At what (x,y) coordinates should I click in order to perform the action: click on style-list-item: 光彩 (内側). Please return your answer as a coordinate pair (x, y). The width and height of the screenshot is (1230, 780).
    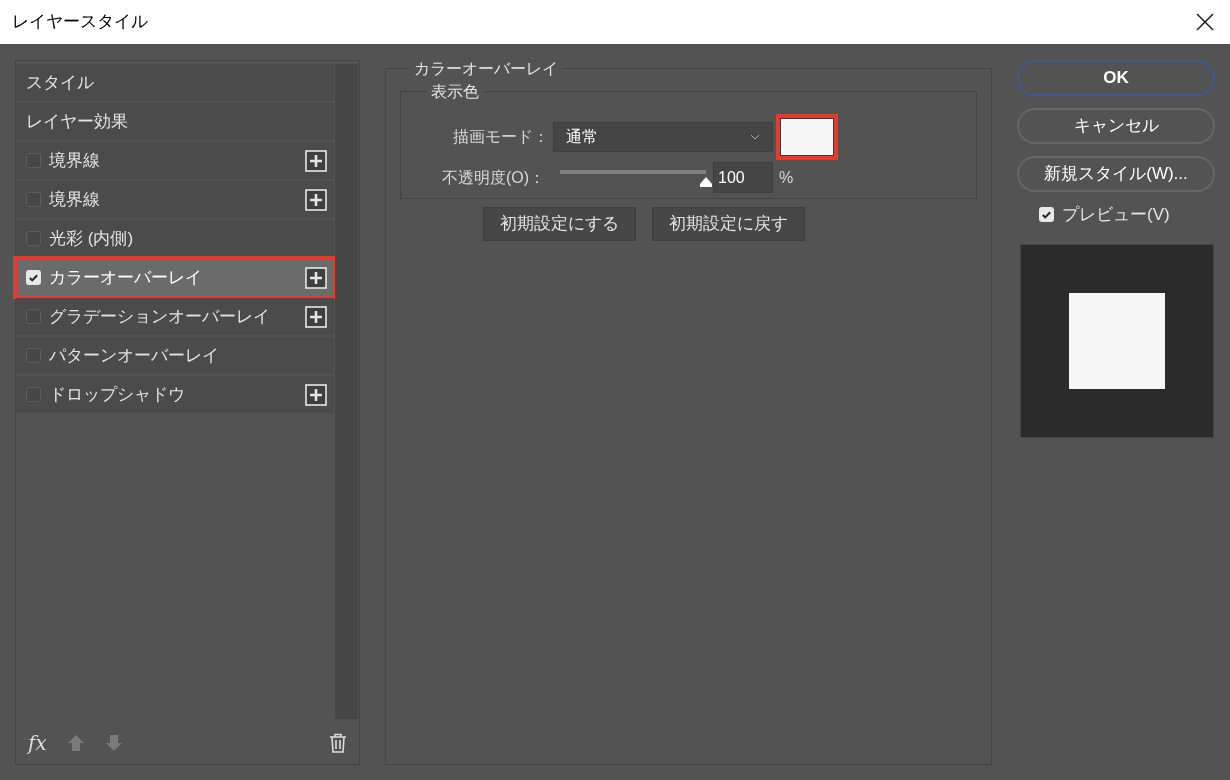
    Looking at the image, I should click on (175, 238).